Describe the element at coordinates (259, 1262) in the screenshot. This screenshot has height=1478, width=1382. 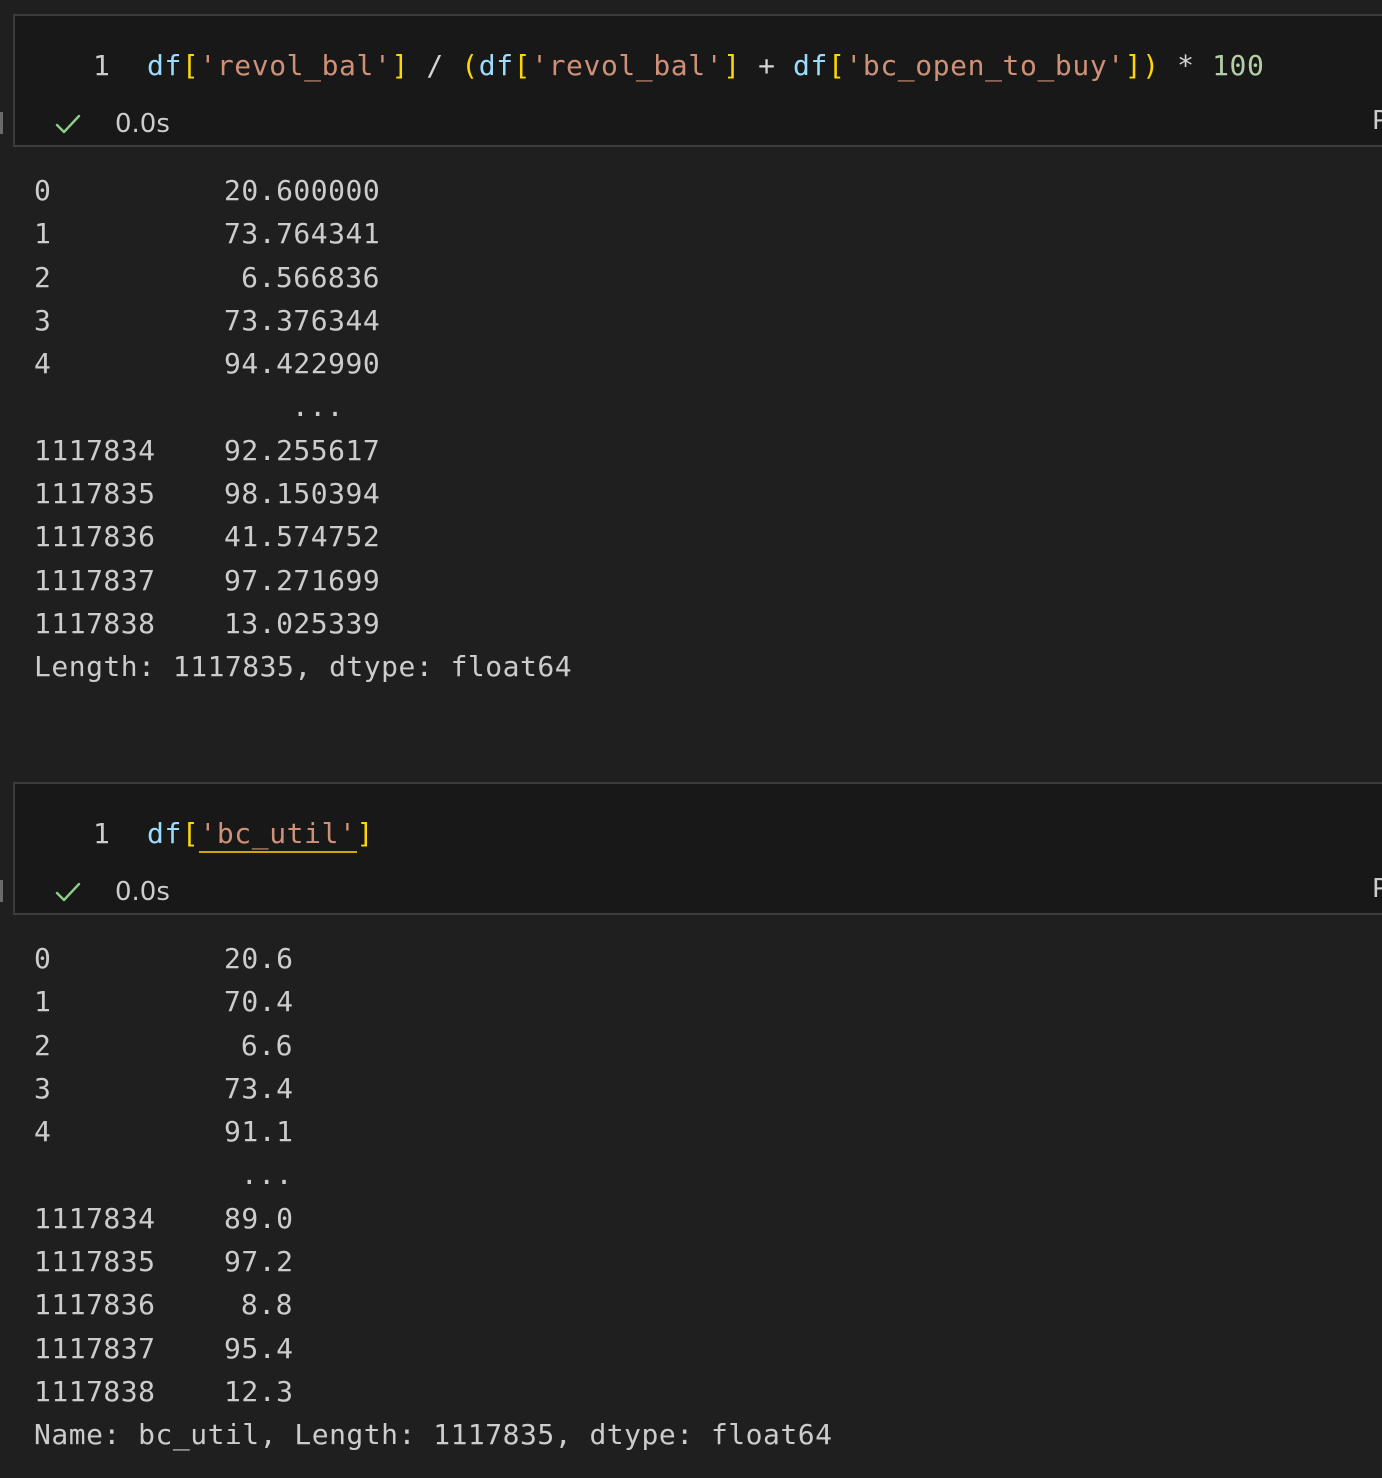
I see `series-value: 97.2` at that location.